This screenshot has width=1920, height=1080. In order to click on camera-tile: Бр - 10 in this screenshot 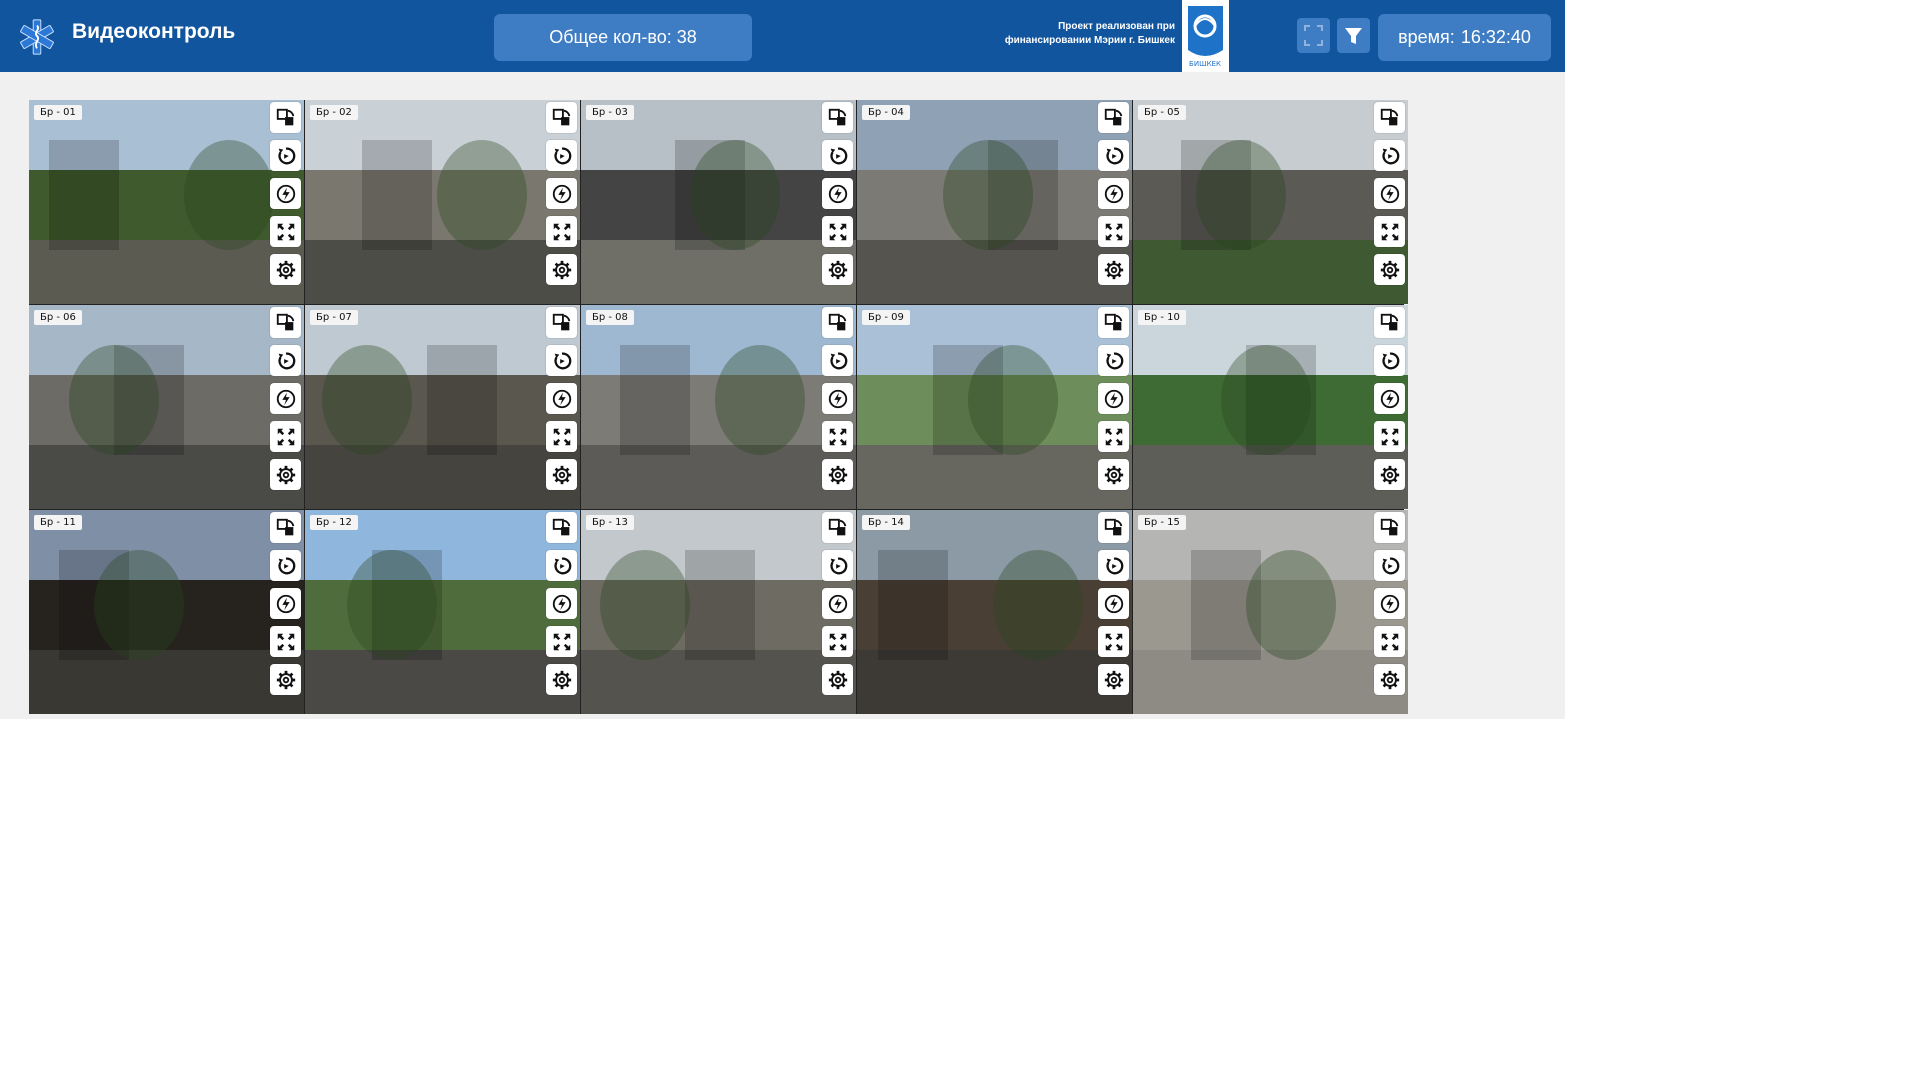, I will do `click(1270, 407)`.